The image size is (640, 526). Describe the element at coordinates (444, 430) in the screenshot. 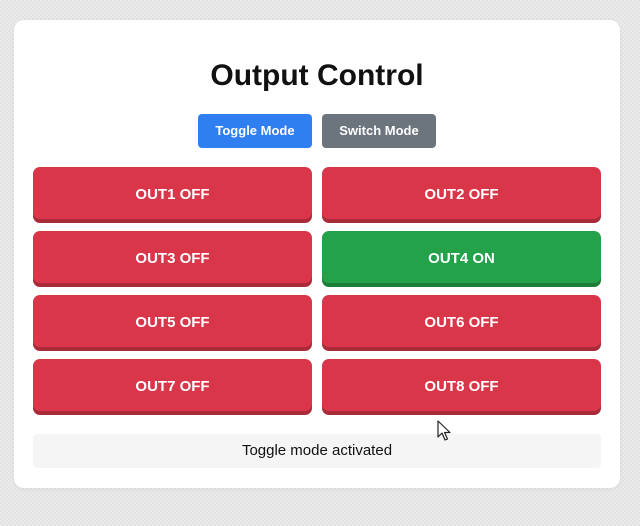

I see `mouse-pointer-icon` at that location.